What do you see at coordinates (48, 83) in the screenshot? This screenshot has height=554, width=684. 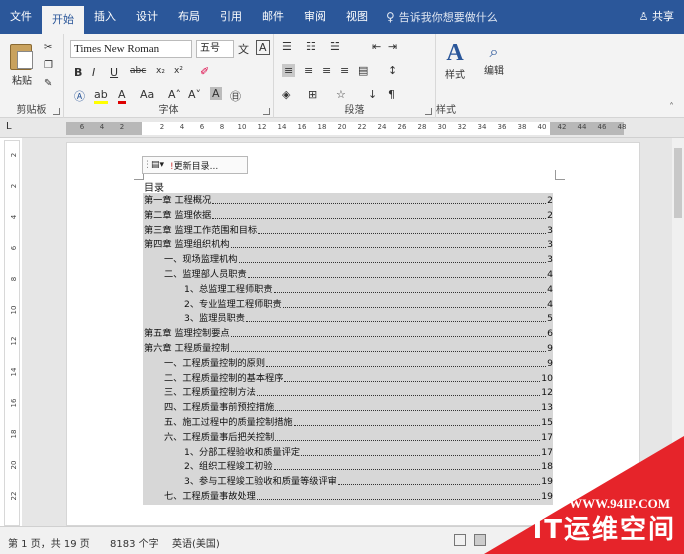 I see `format-painter-icon: ✎` at bounding box center [48, 83].